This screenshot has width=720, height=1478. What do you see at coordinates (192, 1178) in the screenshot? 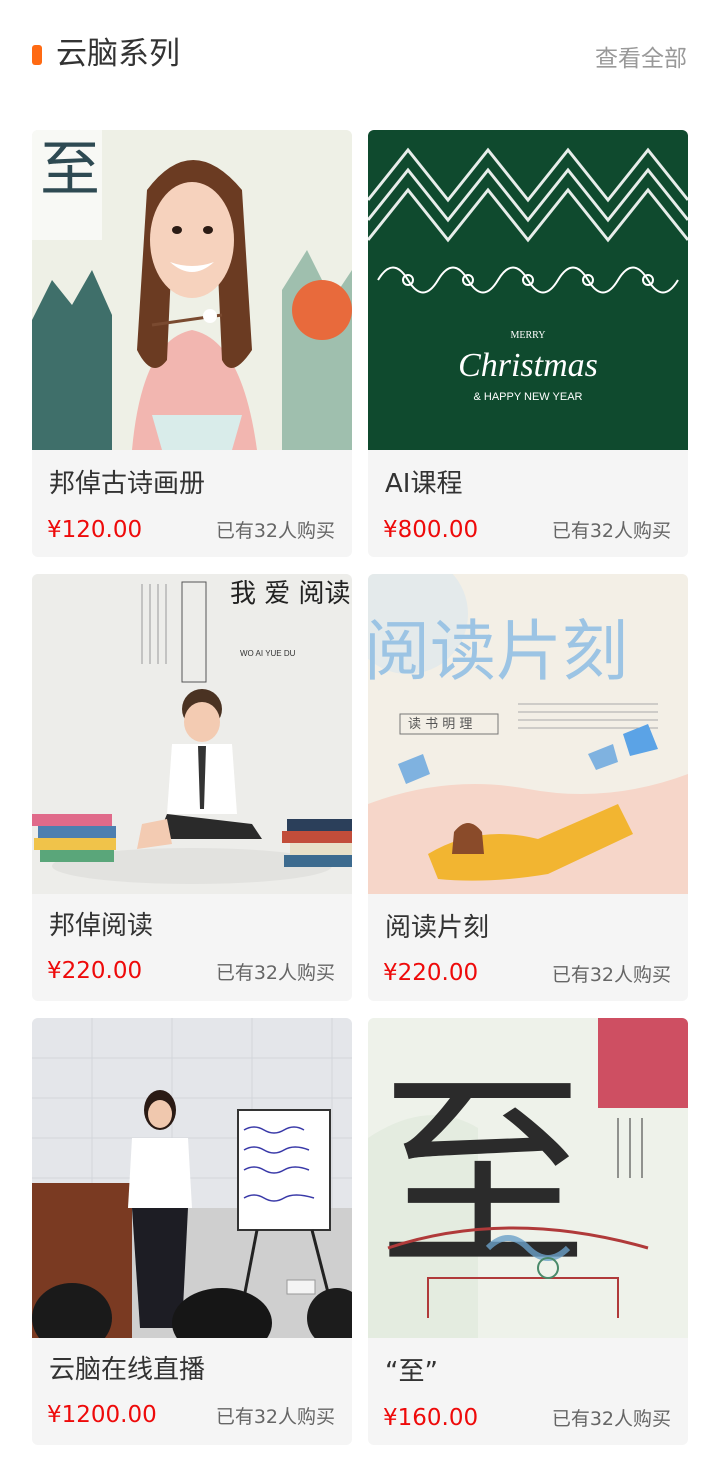
I see `product-image-live-lecture` at bounding box center [192, 1178].